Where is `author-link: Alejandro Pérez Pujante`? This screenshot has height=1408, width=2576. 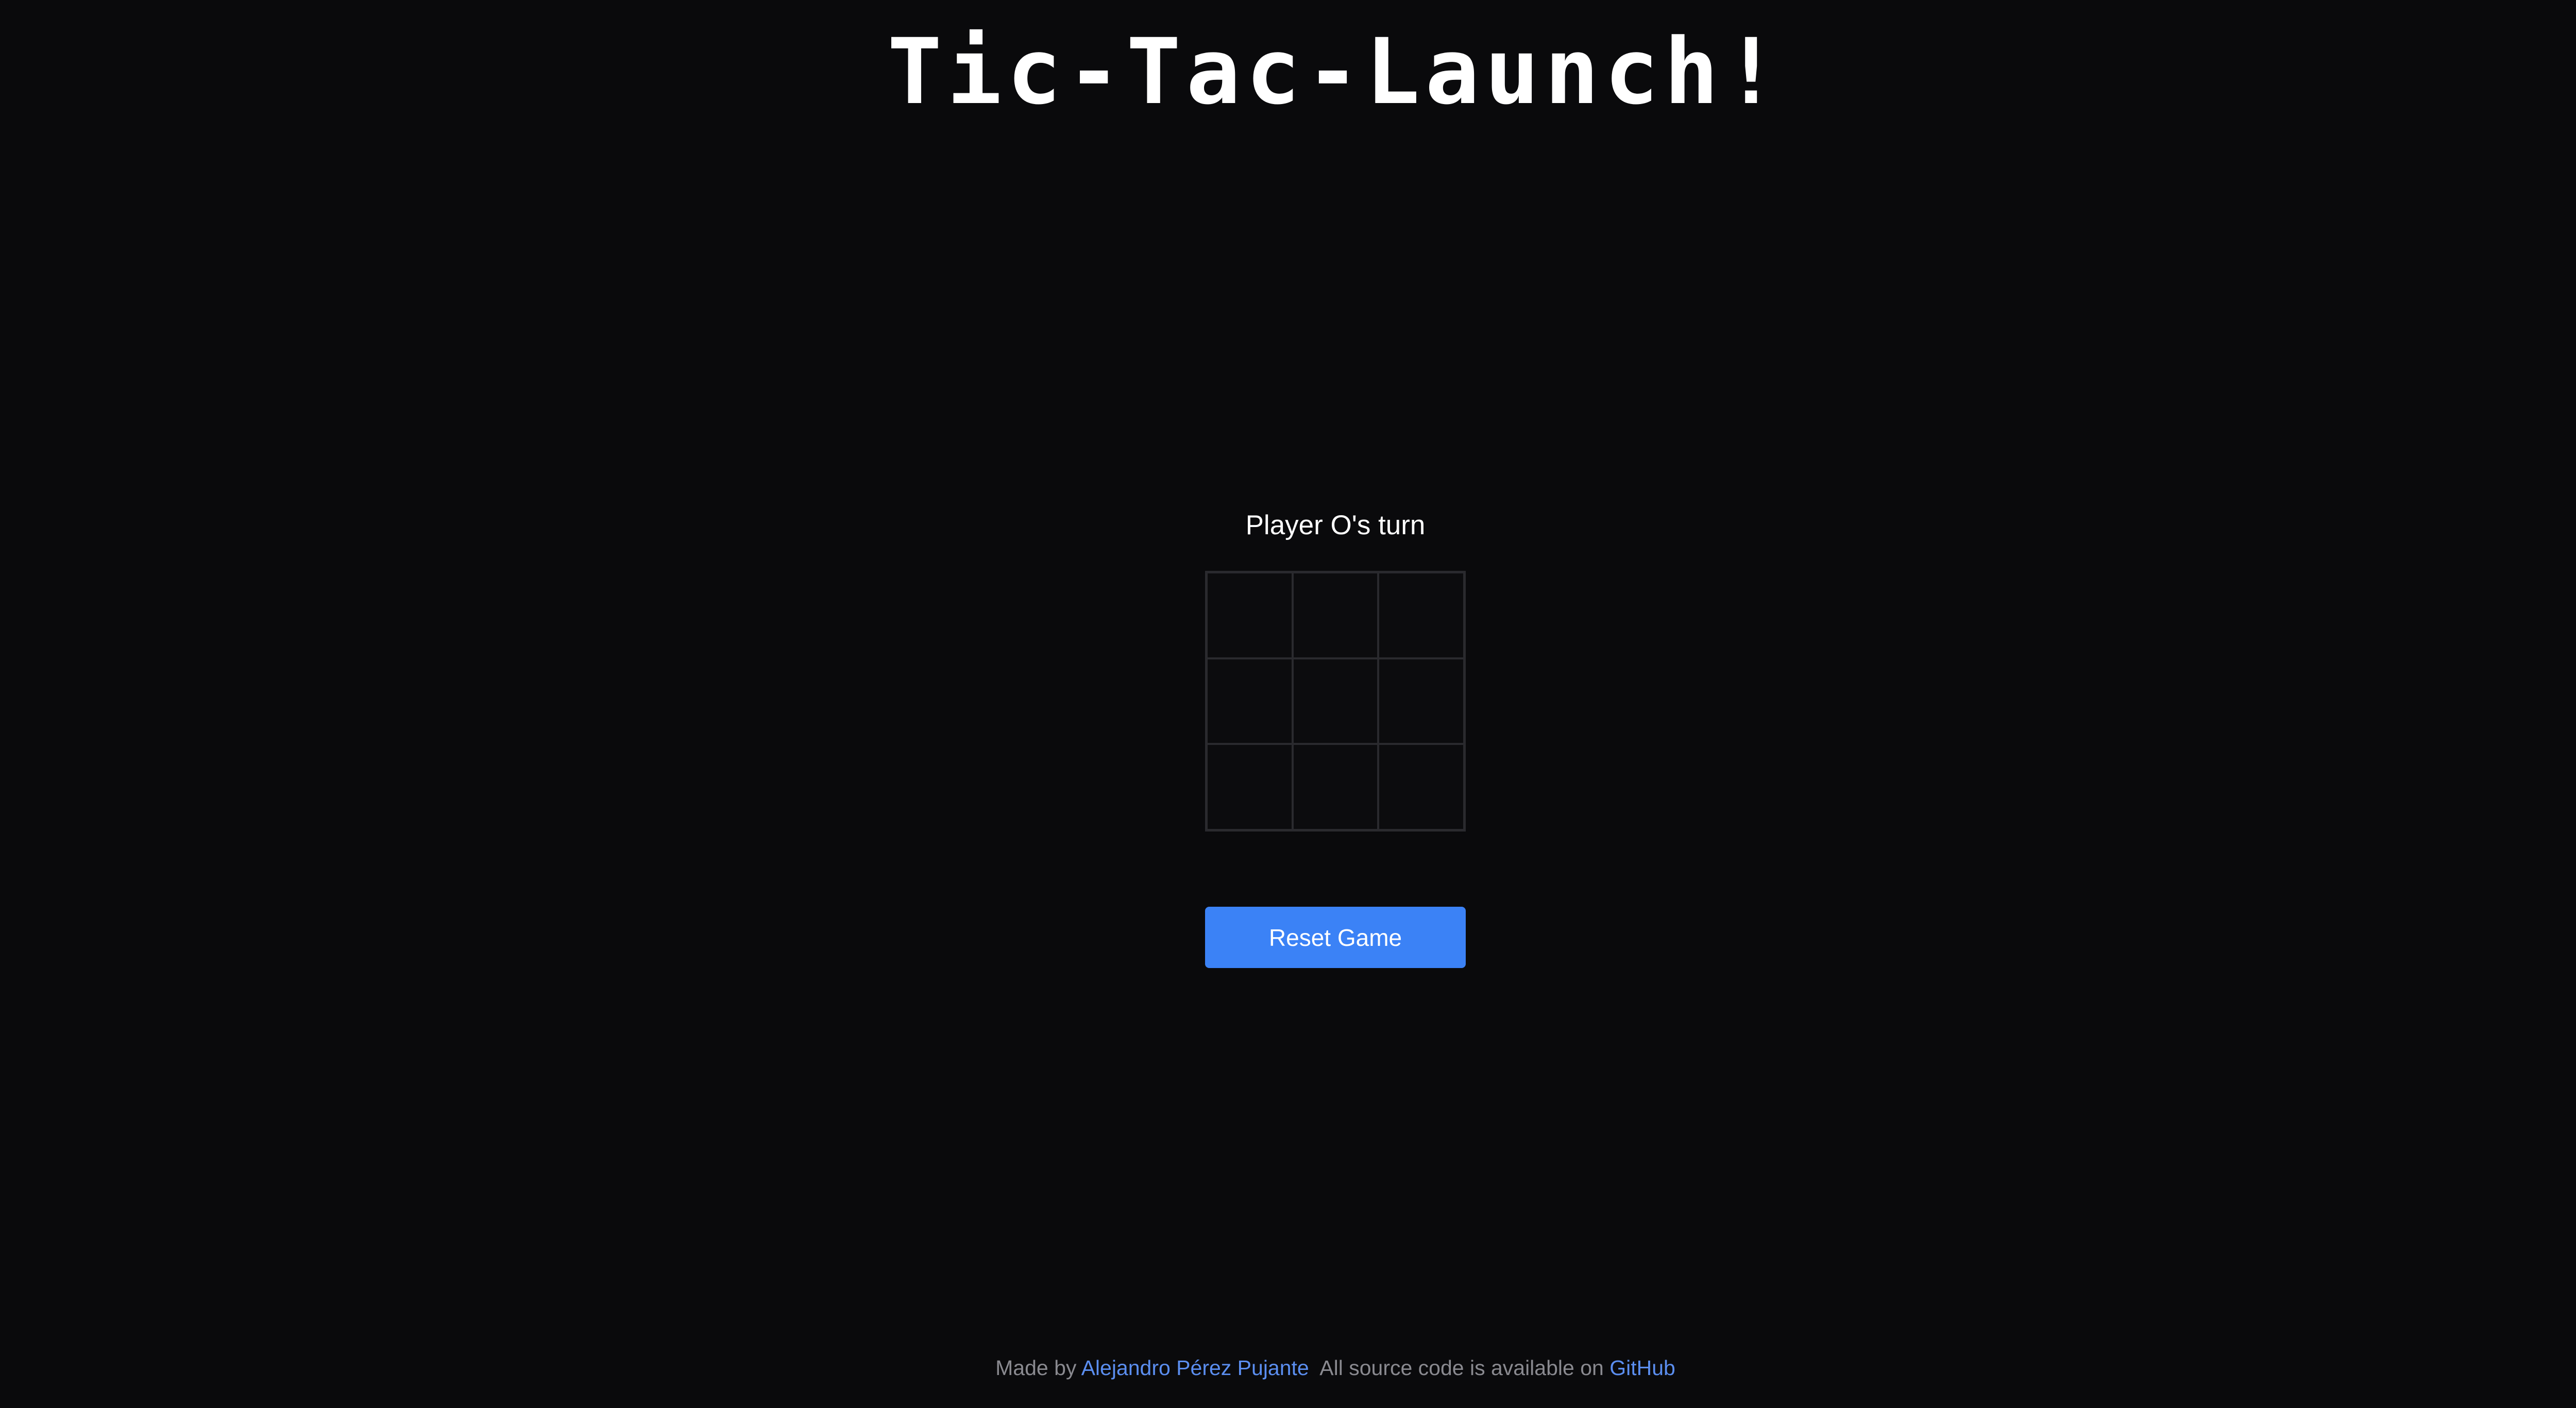
author-link: Alejandro Pérez Pujante is located at coordinates (1195, 1368).